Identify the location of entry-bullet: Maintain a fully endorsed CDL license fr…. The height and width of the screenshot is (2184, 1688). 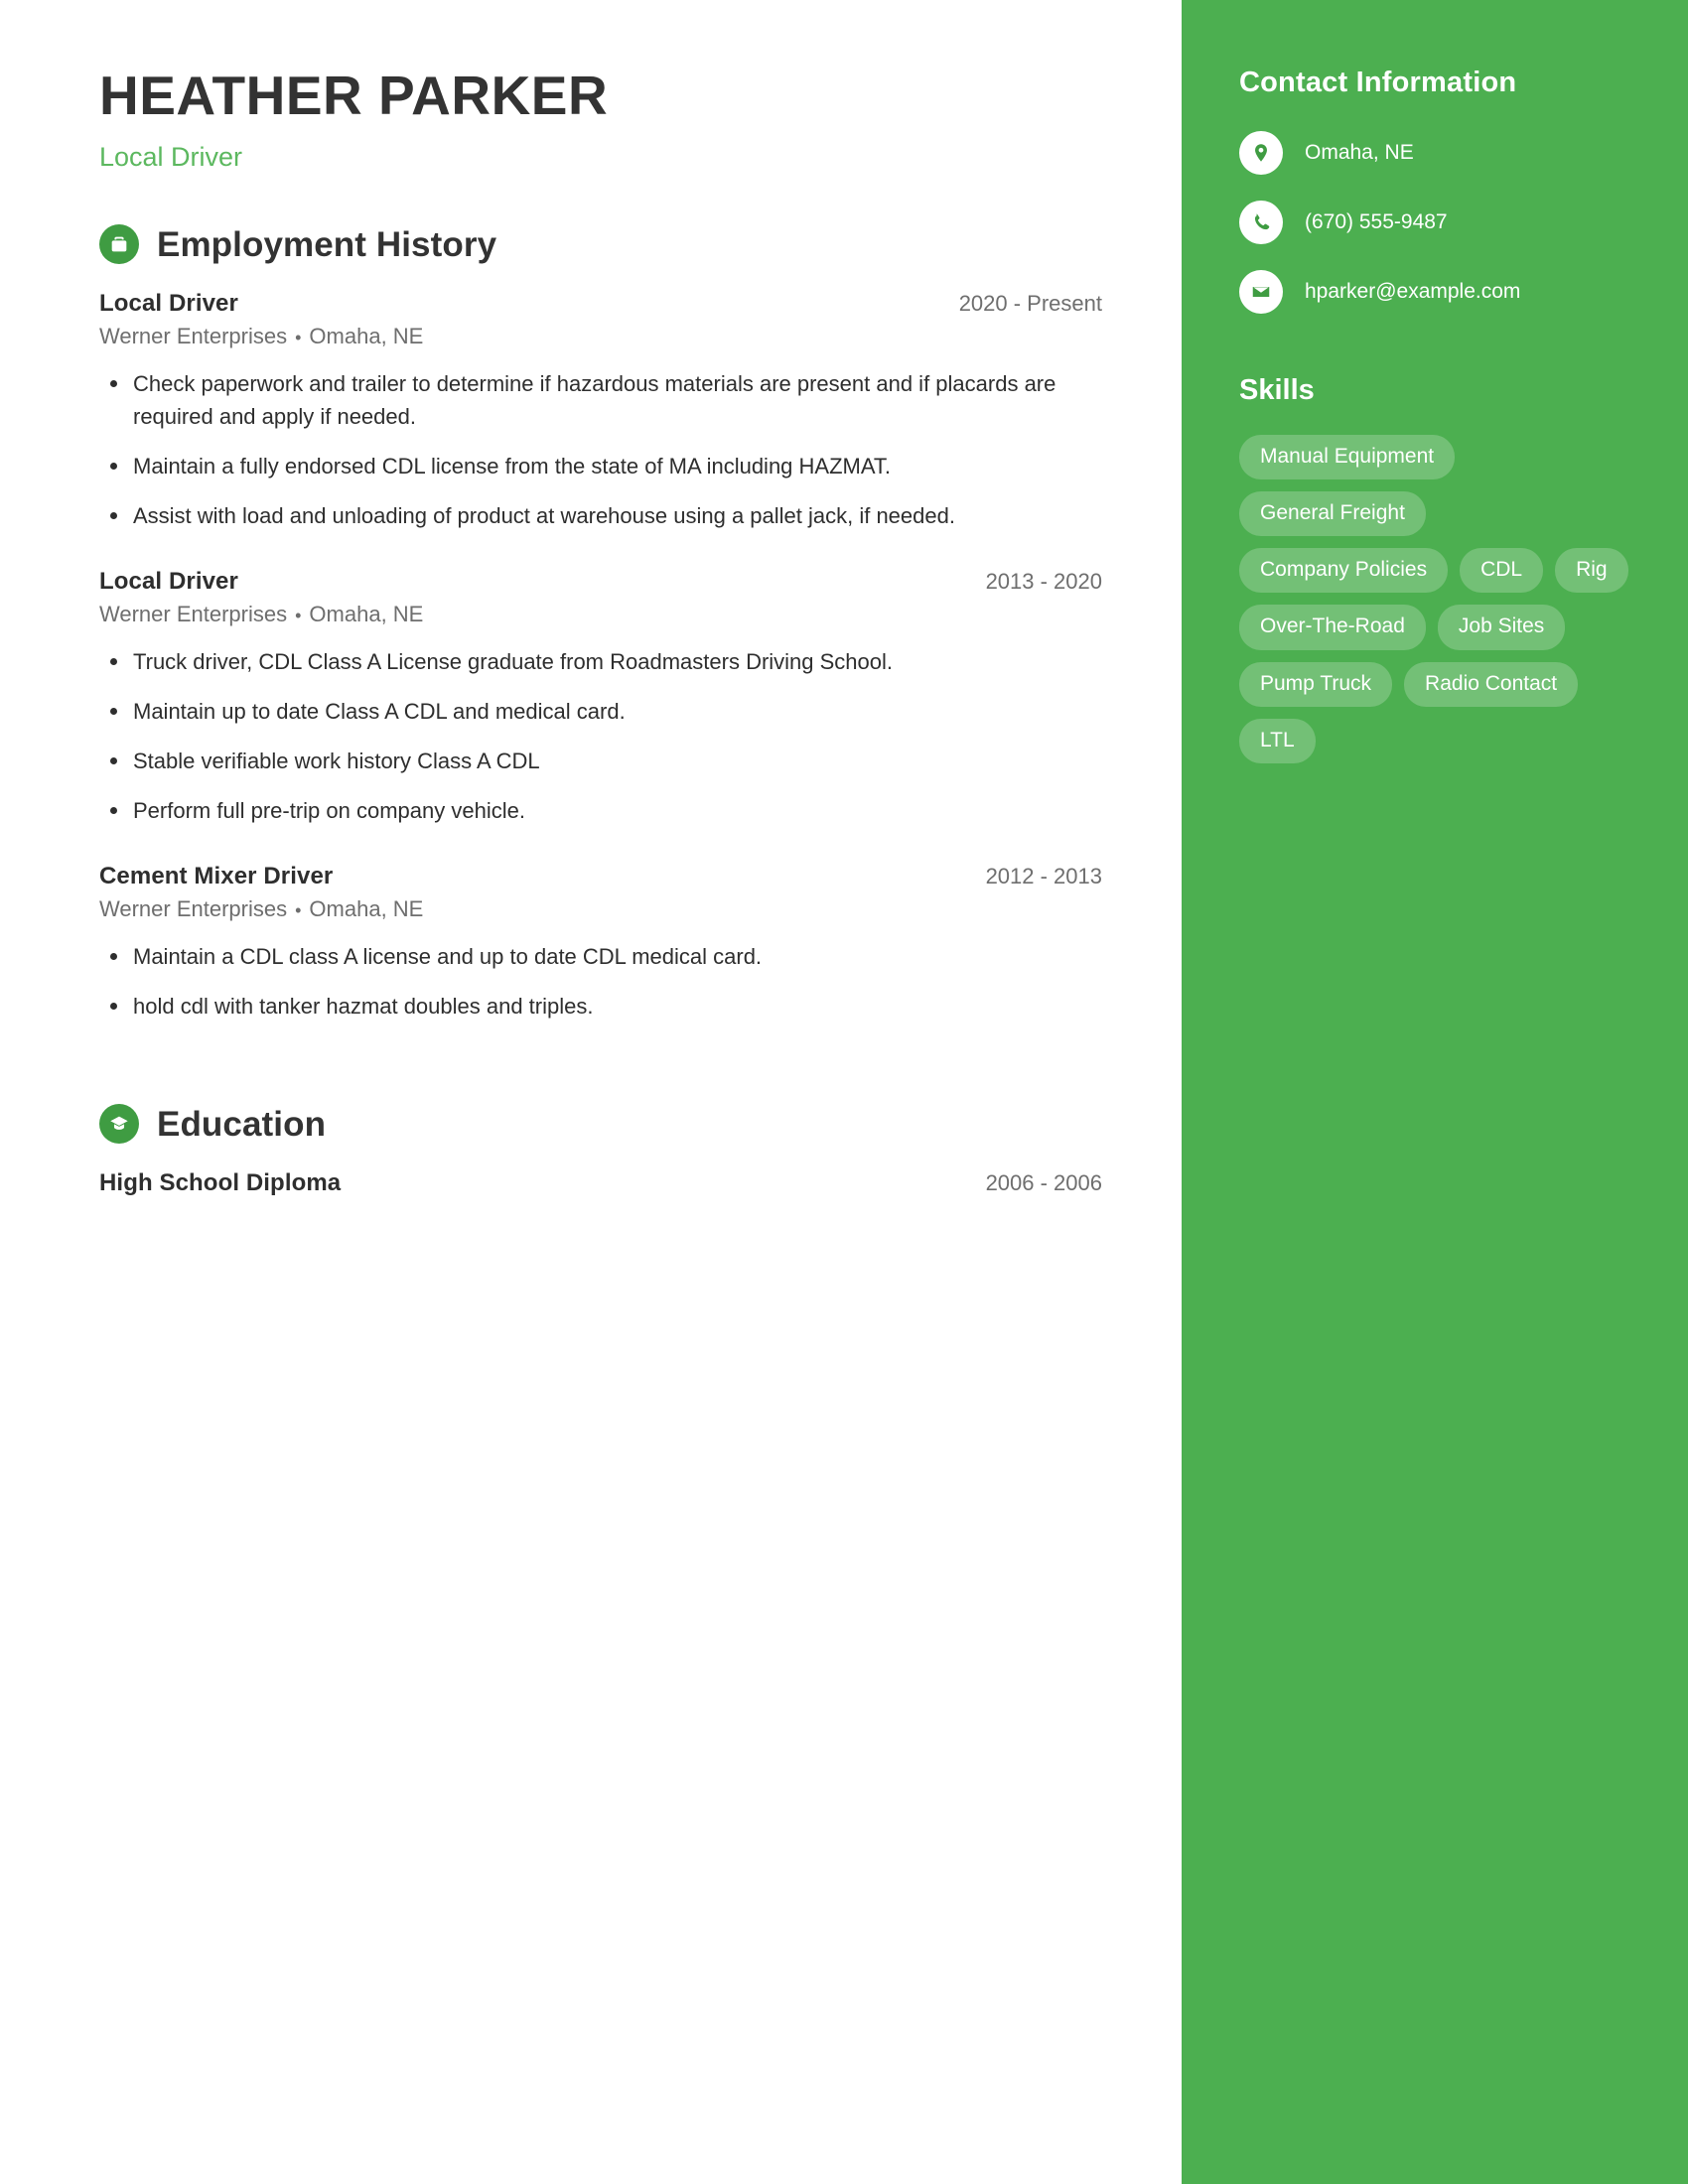
(600, 466).